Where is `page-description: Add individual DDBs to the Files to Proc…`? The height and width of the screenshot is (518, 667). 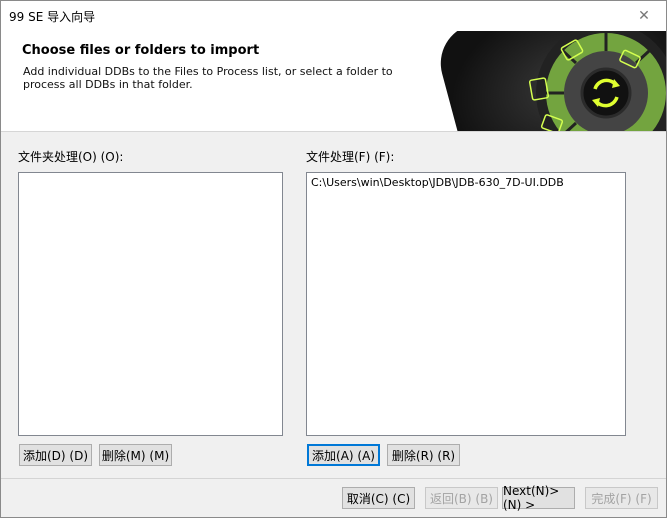 page-description: Add individual DDBs to the Files to Proc… is located at coordinates (208, 78).